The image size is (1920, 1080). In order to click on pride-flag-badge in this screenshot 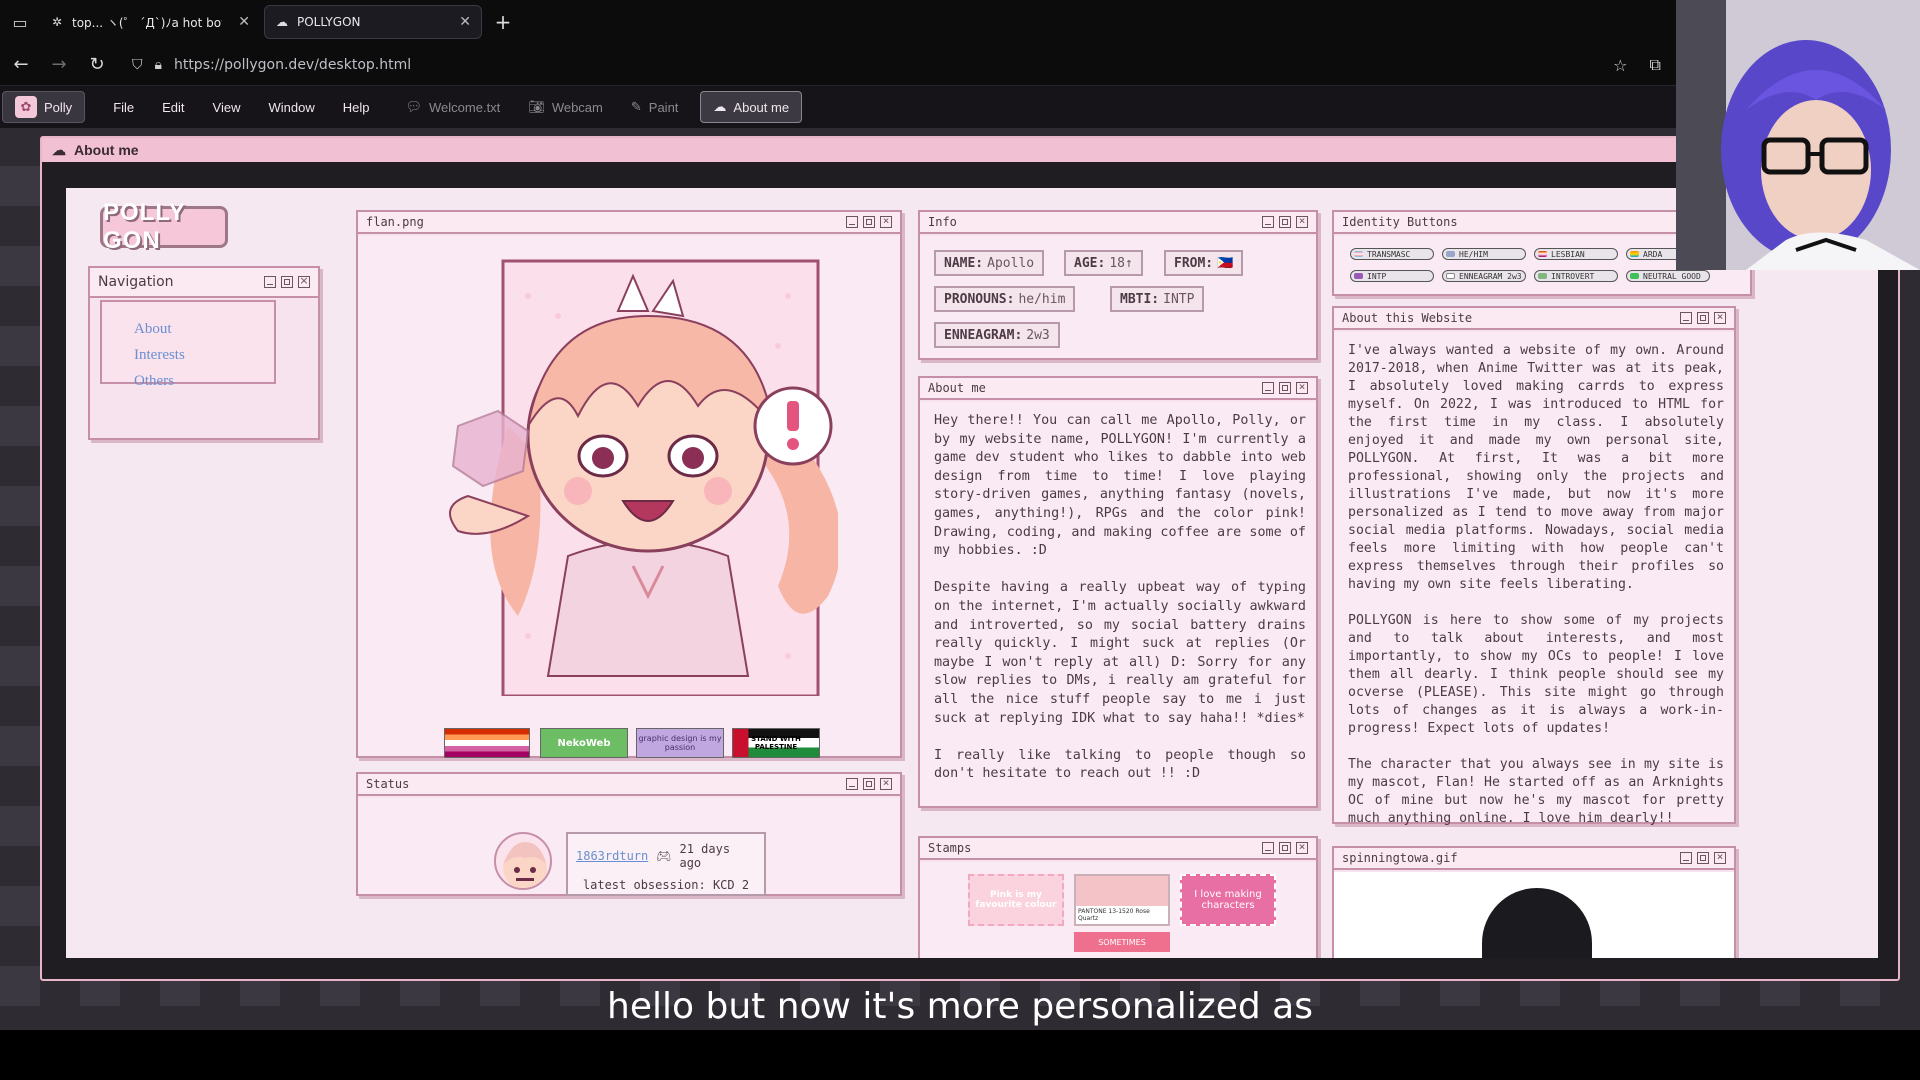, I will do `click(487, 743)`.